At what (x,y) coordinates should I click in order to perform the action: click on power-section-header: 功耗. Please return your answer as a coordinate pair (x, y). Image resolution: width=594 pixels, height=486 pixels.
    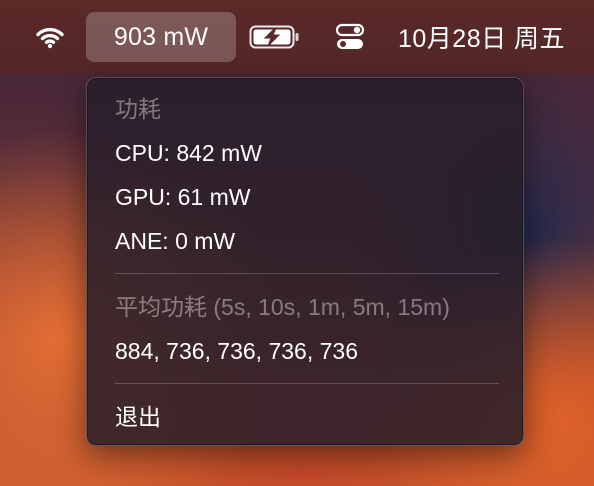
    Looking at the image, I should click on (138, 109).